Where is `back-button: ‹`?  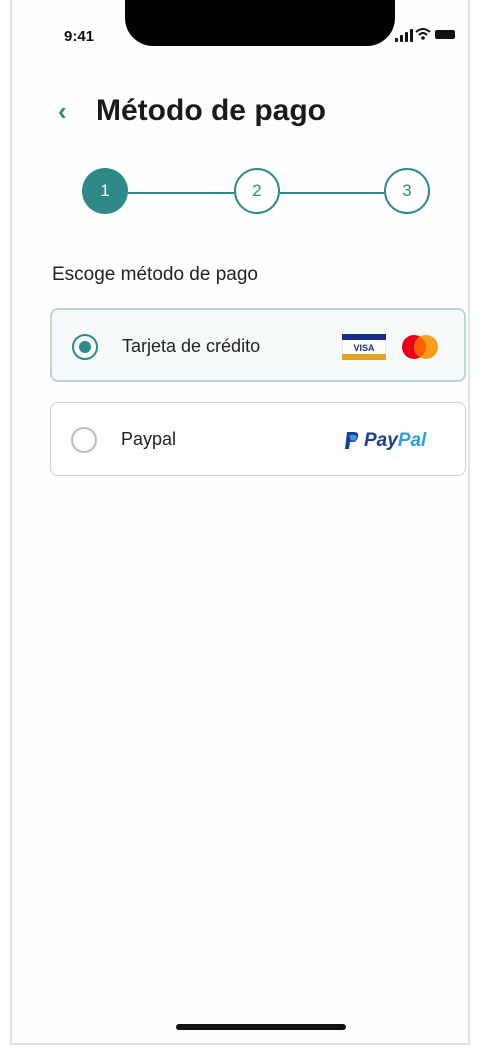
back-button: ‹ is located at coordinates (62, 111).